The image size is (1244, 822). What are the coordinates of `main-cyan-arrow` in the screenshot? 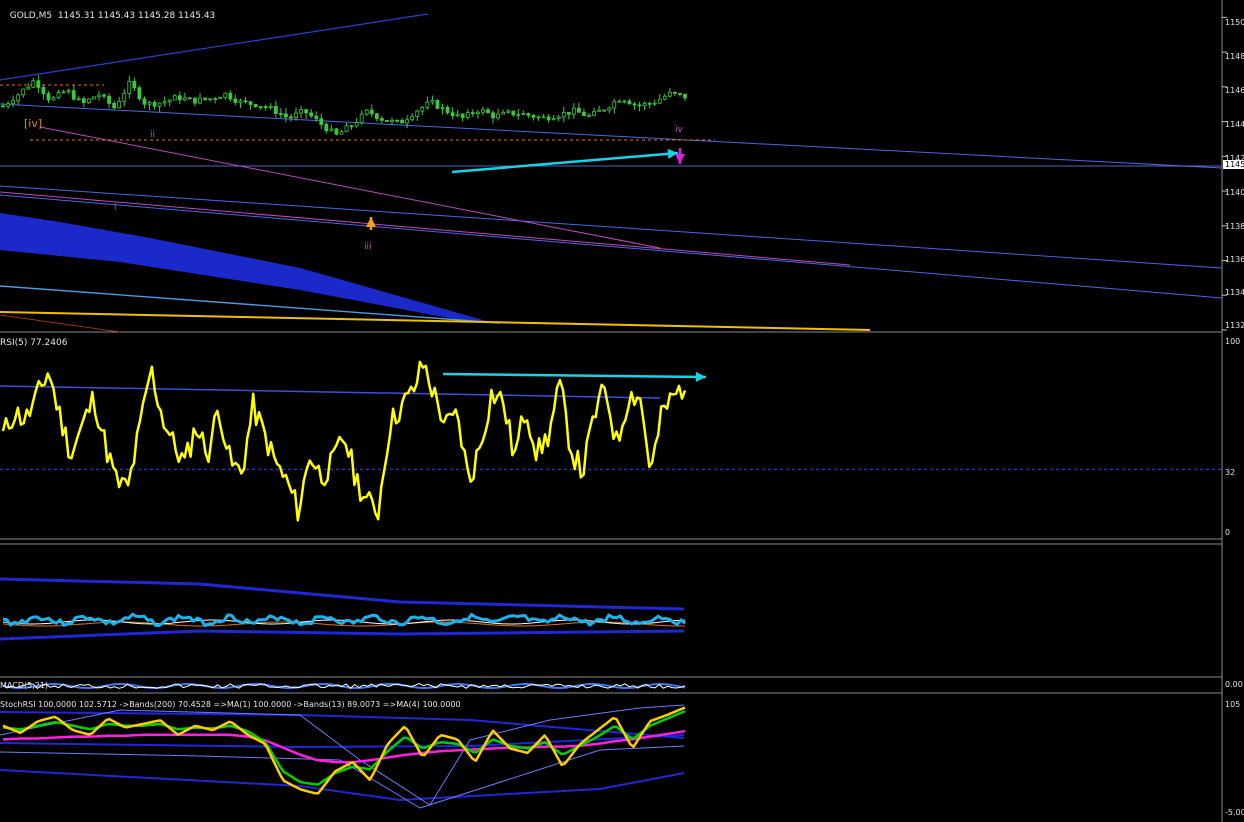 It's located at (565, 161).